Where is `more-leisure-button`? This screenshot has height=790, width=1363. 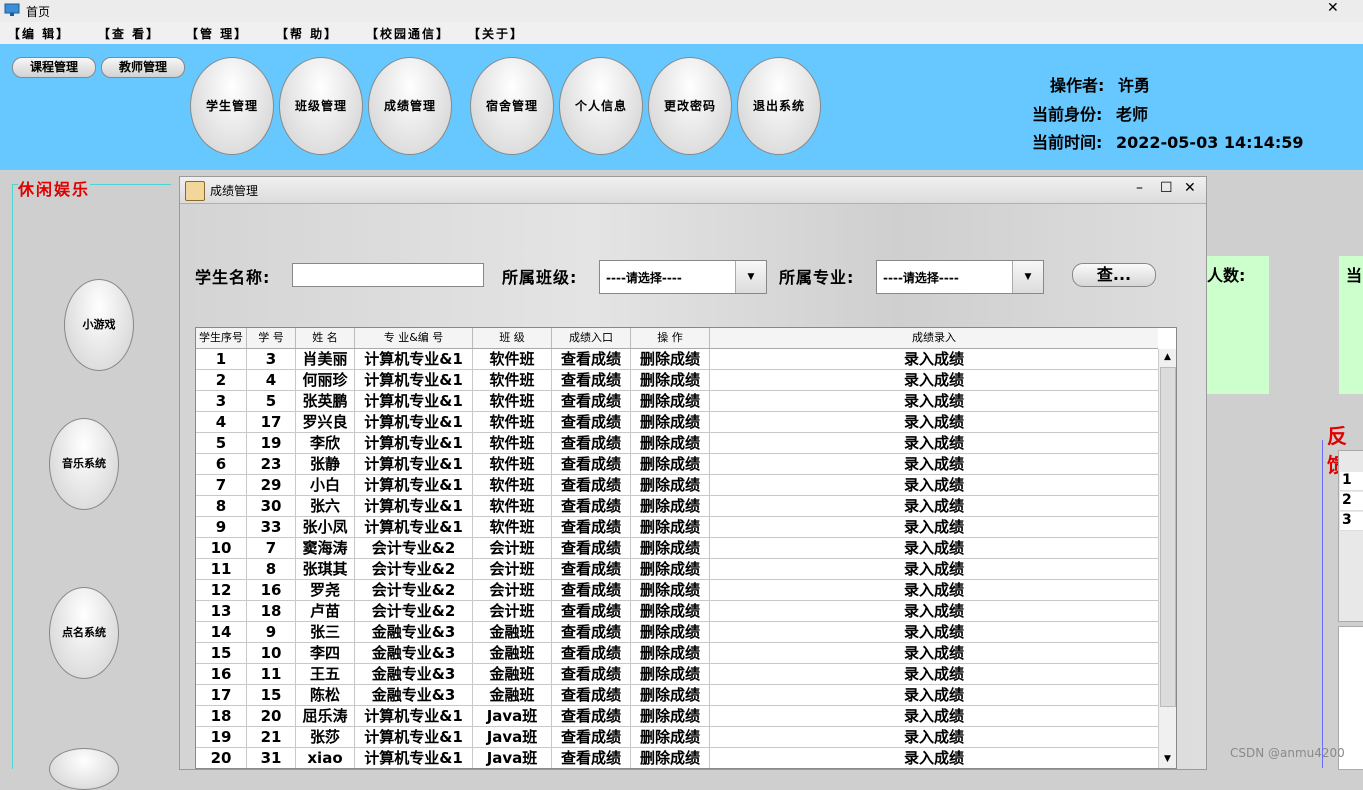 more-leisure-button is located at coordinates (84, 769).